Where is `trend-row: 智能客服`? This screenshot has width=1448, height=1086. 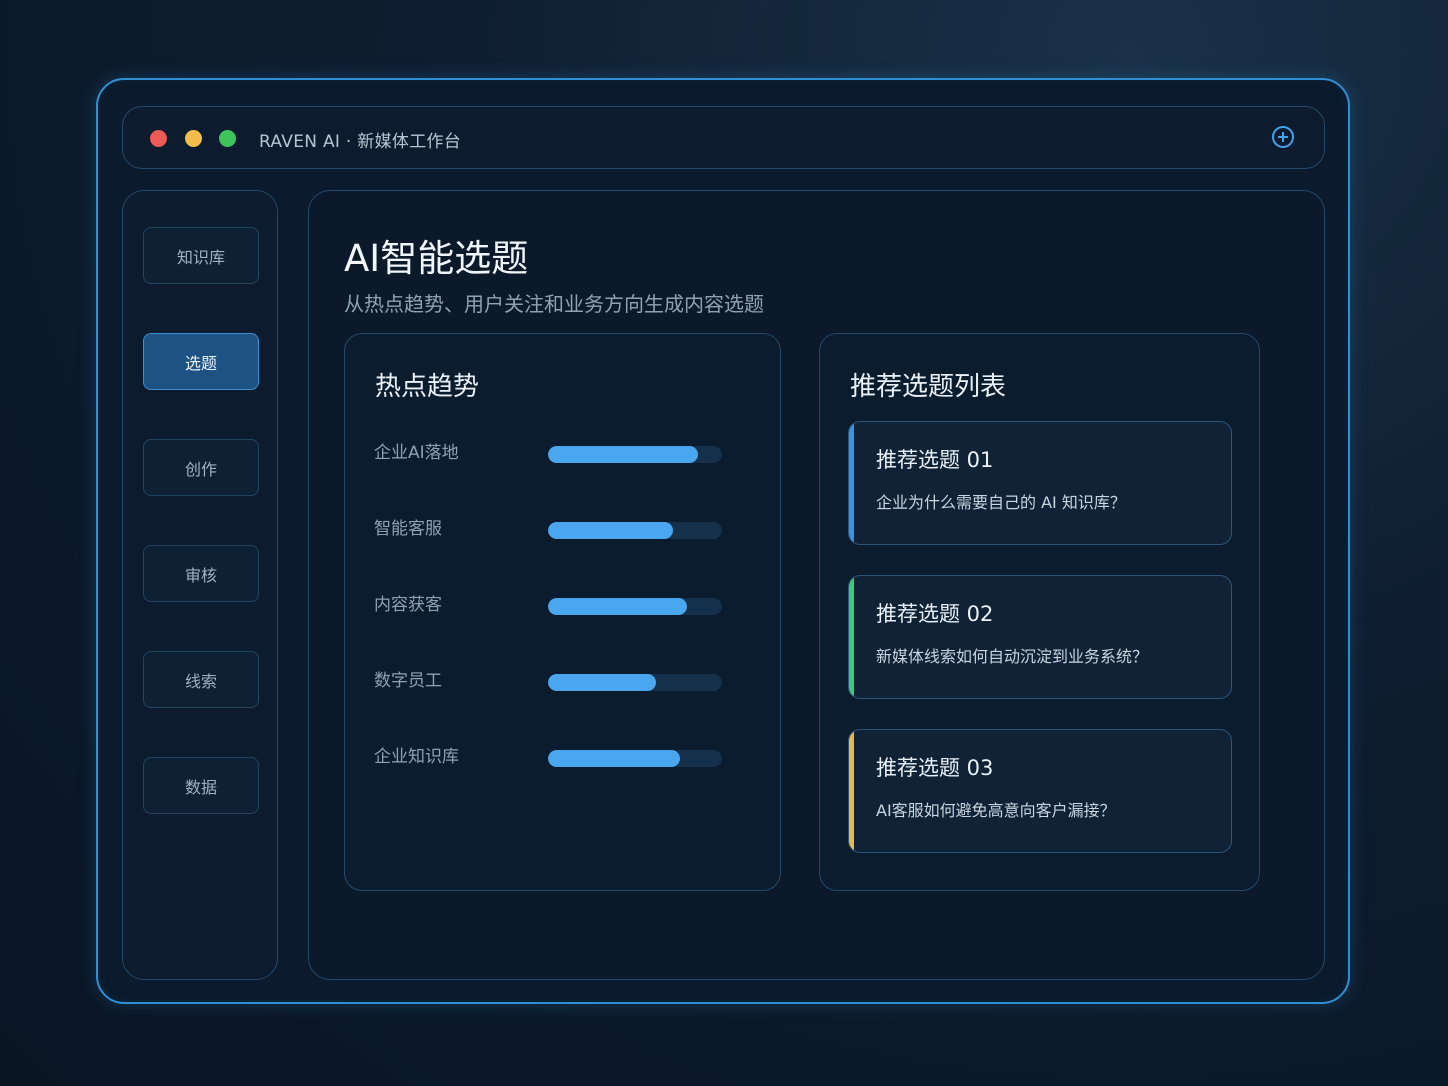
trend-row: 智能客服 is located at coordinates (562, 529).